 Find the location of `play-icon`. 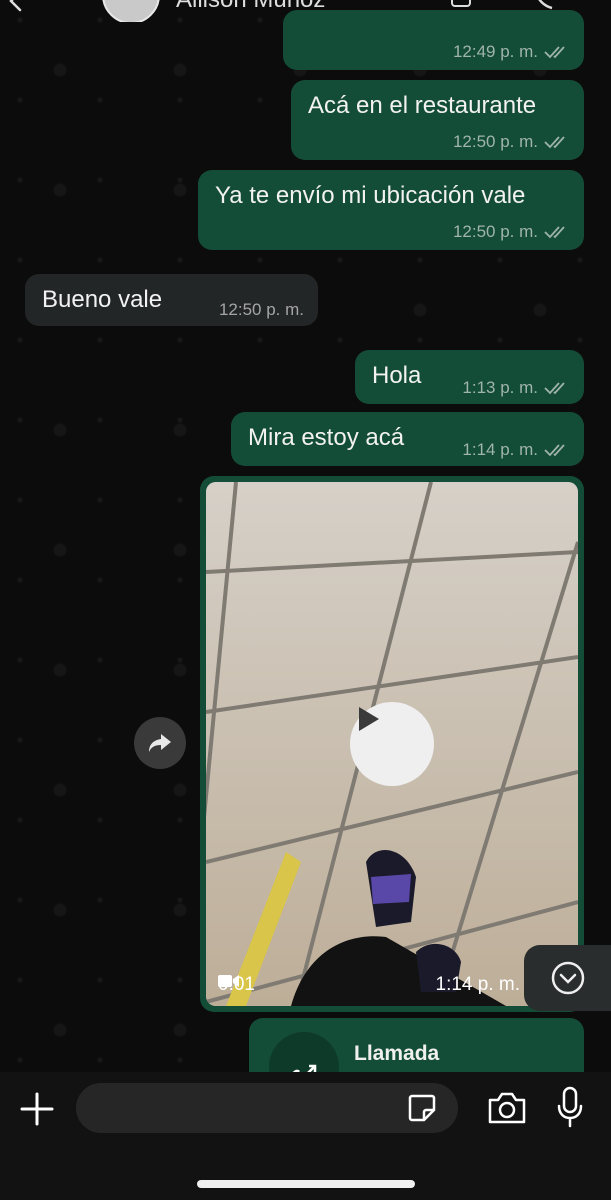

play-icon is located at coordinates (369, 719).